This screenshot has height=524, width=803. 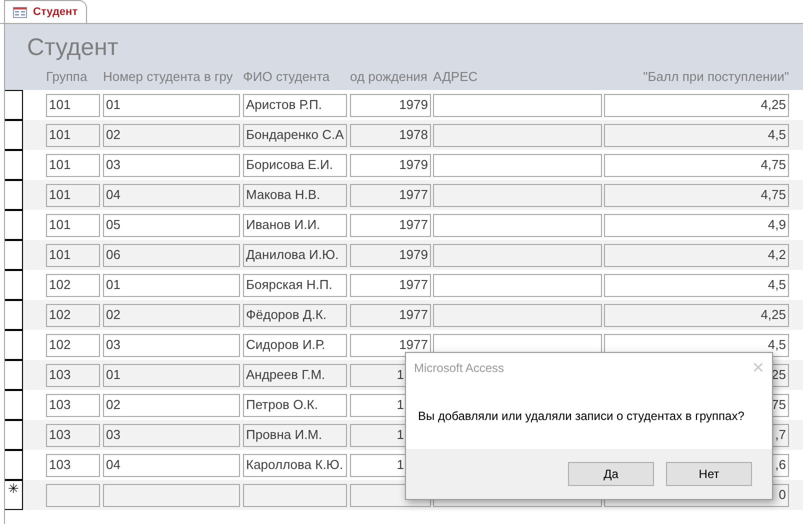 What do you see at coordinates (171, 255) in the screenshot?
I see `student-number-field: 06` at bounding box center [171, 255].